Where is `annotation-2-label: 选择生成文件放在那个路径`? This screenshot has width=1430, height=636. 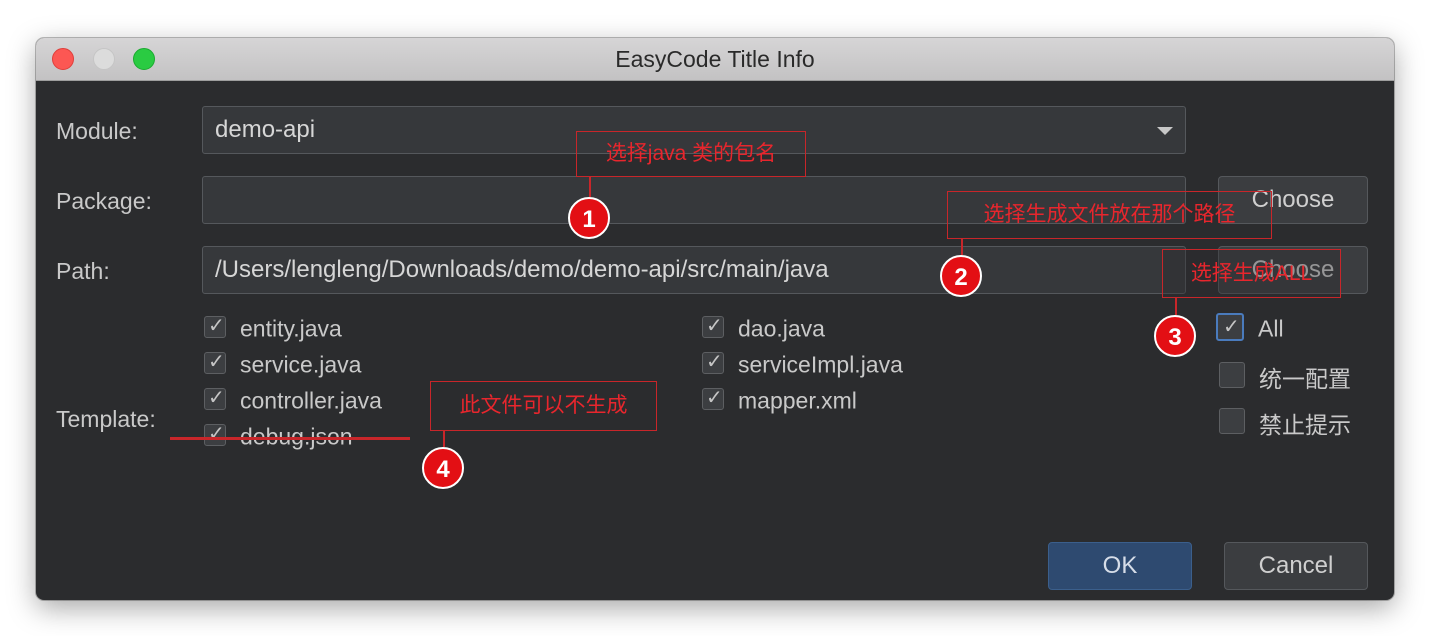 annotation-2-label: 选择生成文件放在那个路径 is located at coordinates (1109, 215).